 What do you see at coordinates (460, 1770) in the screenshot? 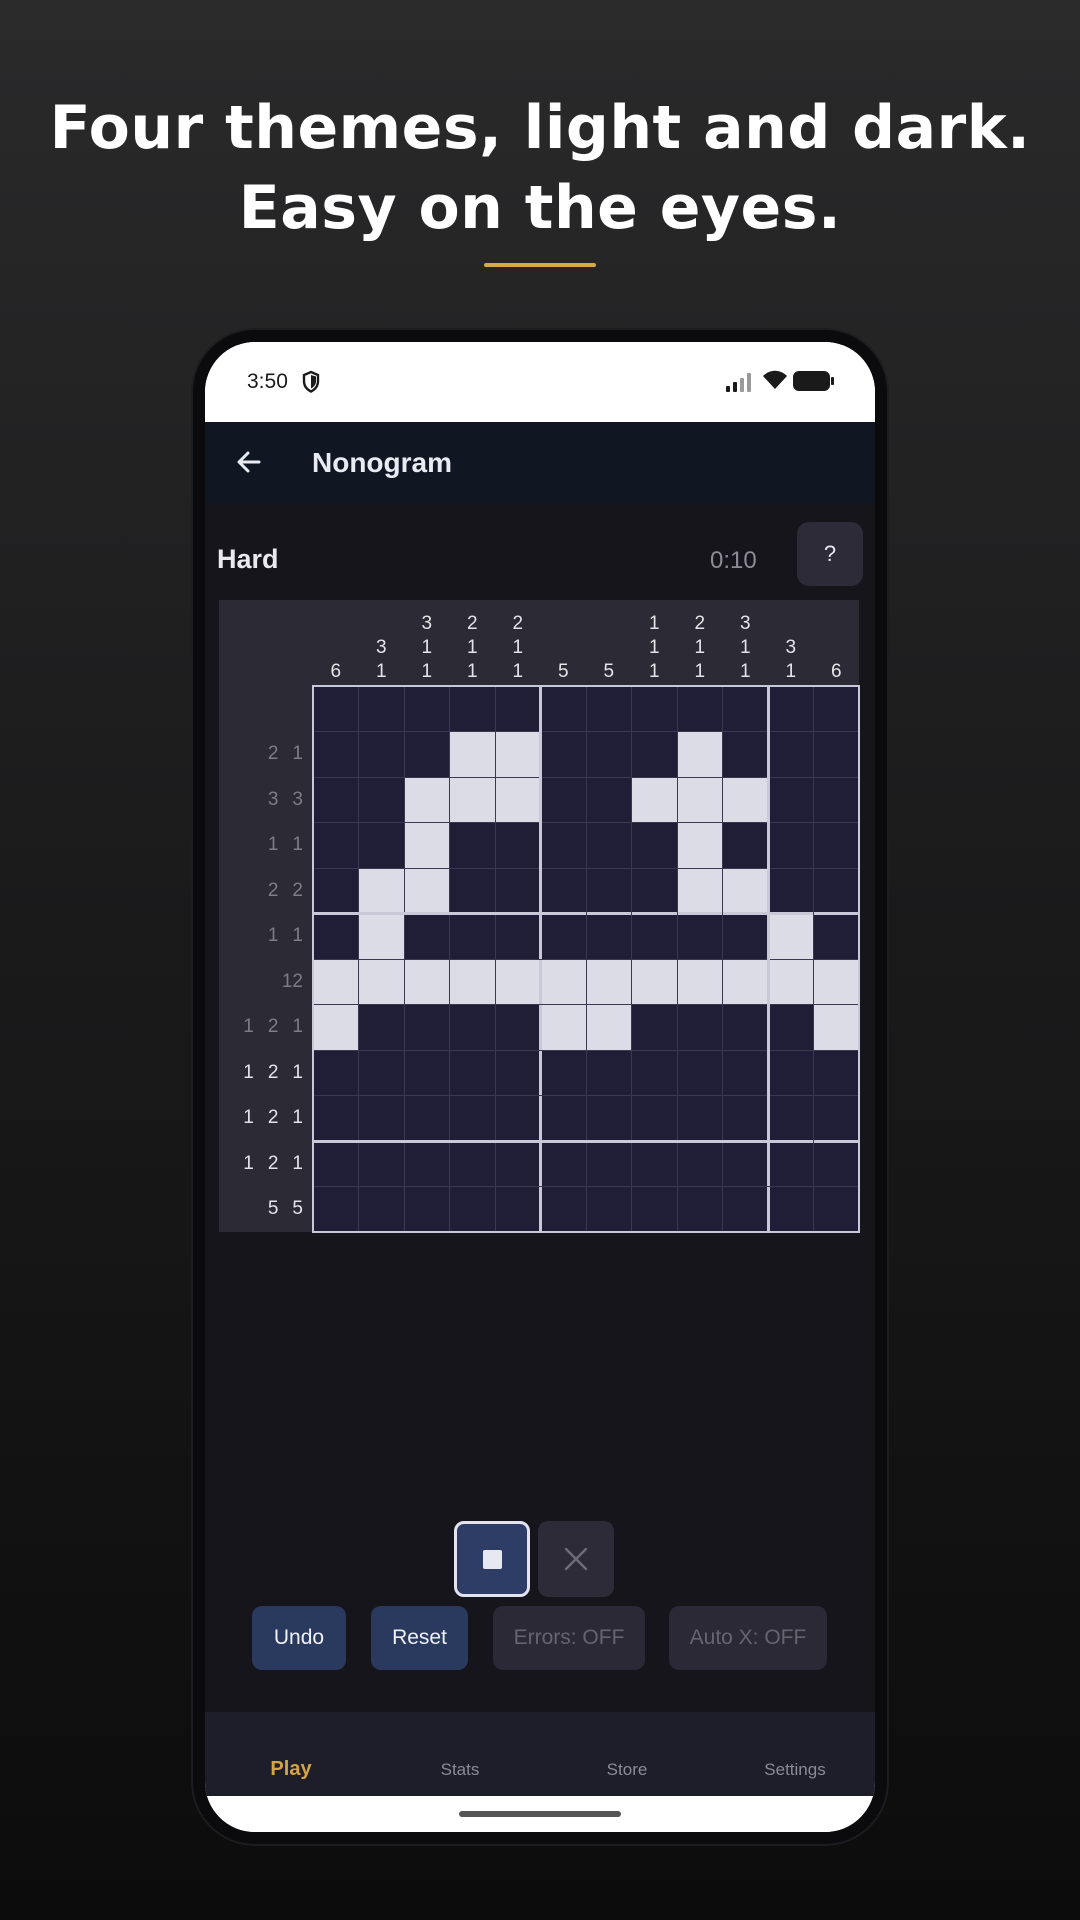
I see `nav-stats: Stats` at bounding box center [460, 1770].